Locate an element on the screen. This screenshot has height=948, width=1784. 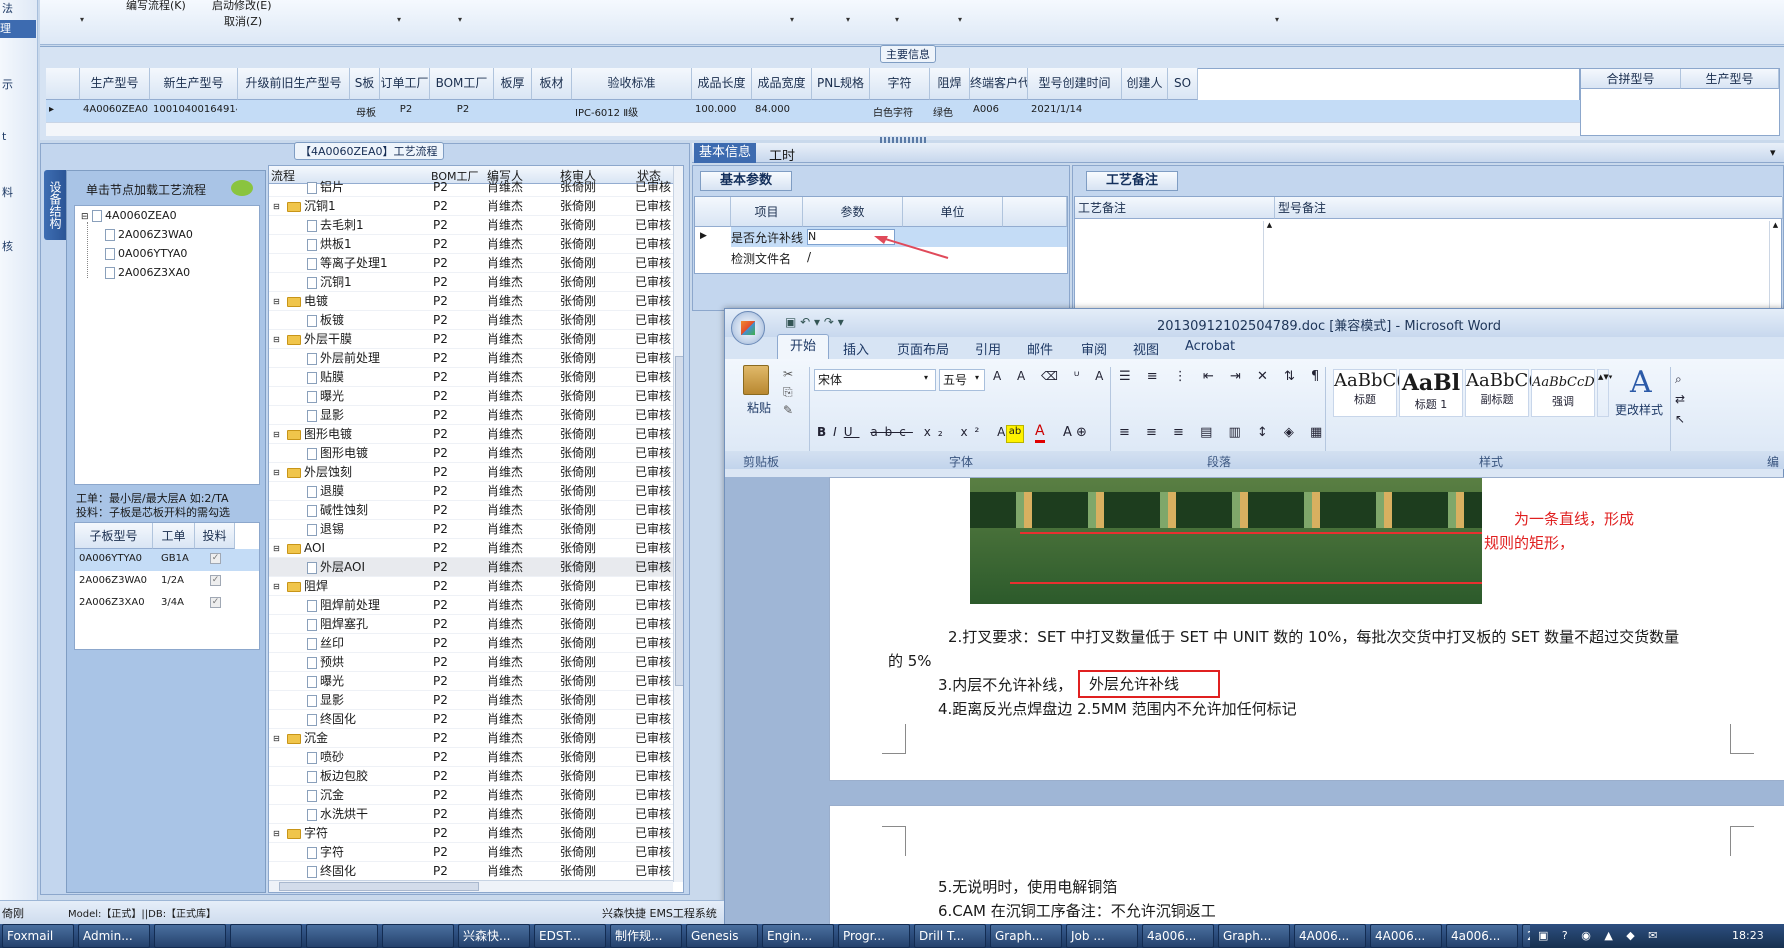
change-styles-icon: A is located at coordinates (1641, 382).